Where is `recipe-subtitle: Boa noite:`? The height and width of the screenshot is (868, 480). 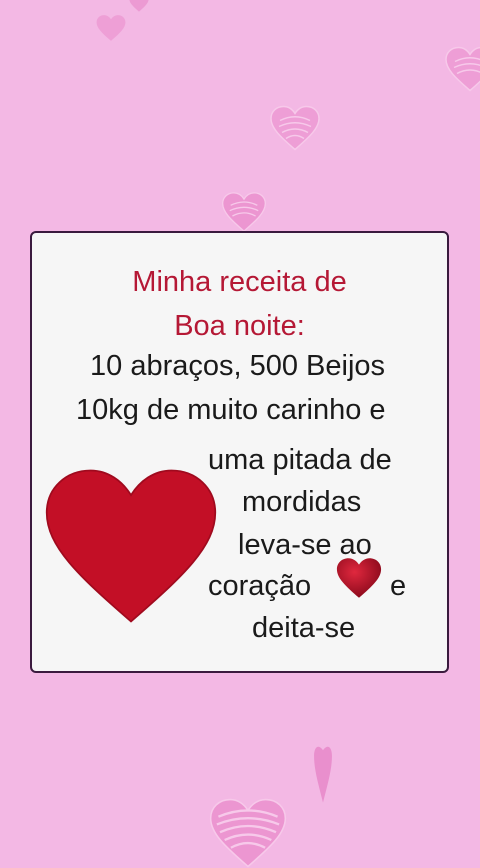
recipe-subtitle: Boa noite: is located at coordinates (239, 326).